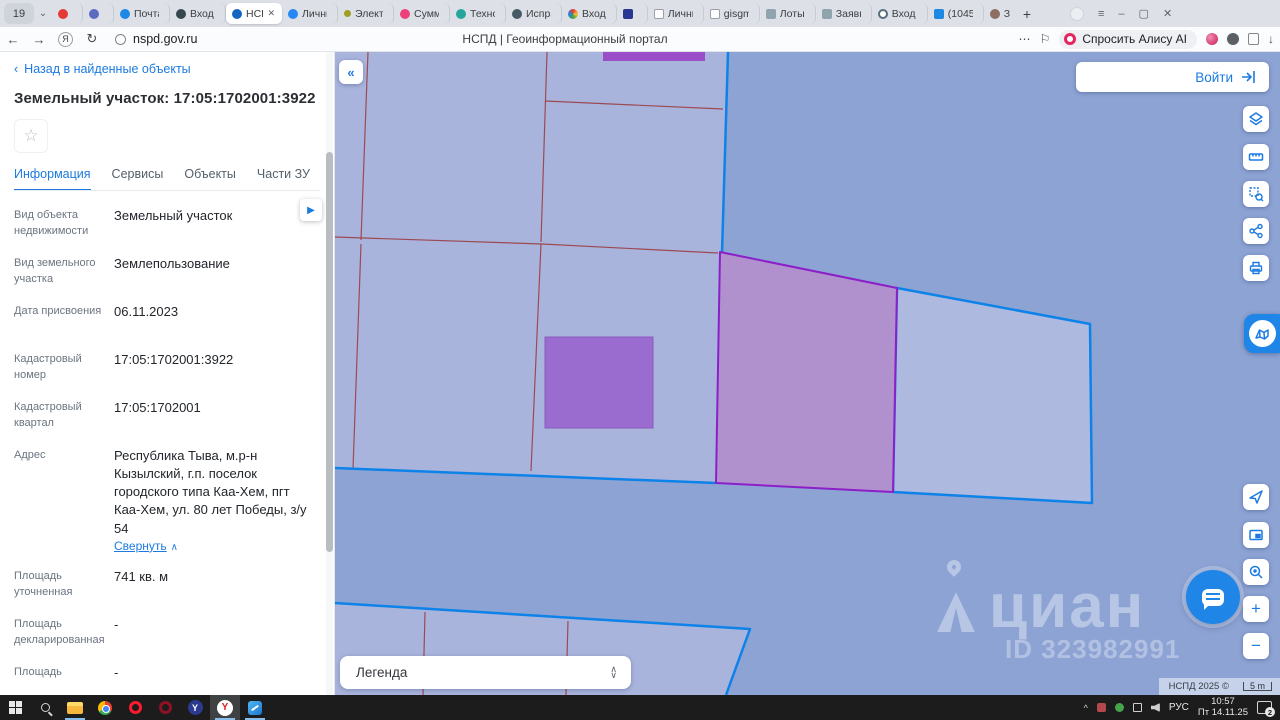 The width and height of the screenshot is (1280, 720). Describe the element at coordinates (167, 416) in the screenshot. I see `info-field-row: Кадастровый квартал 17:05:1702001` at that location.